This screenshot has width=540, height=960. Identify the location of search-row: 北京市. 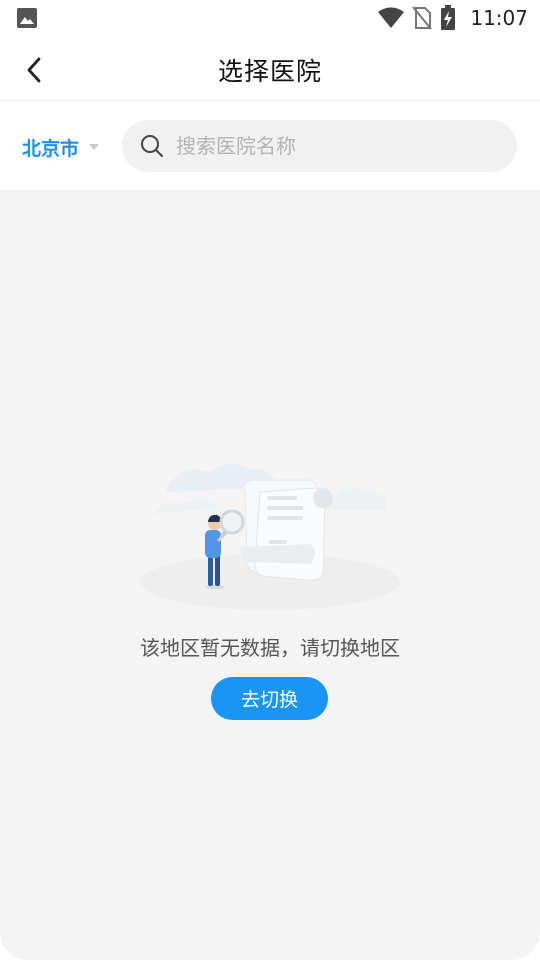
(270, 145).